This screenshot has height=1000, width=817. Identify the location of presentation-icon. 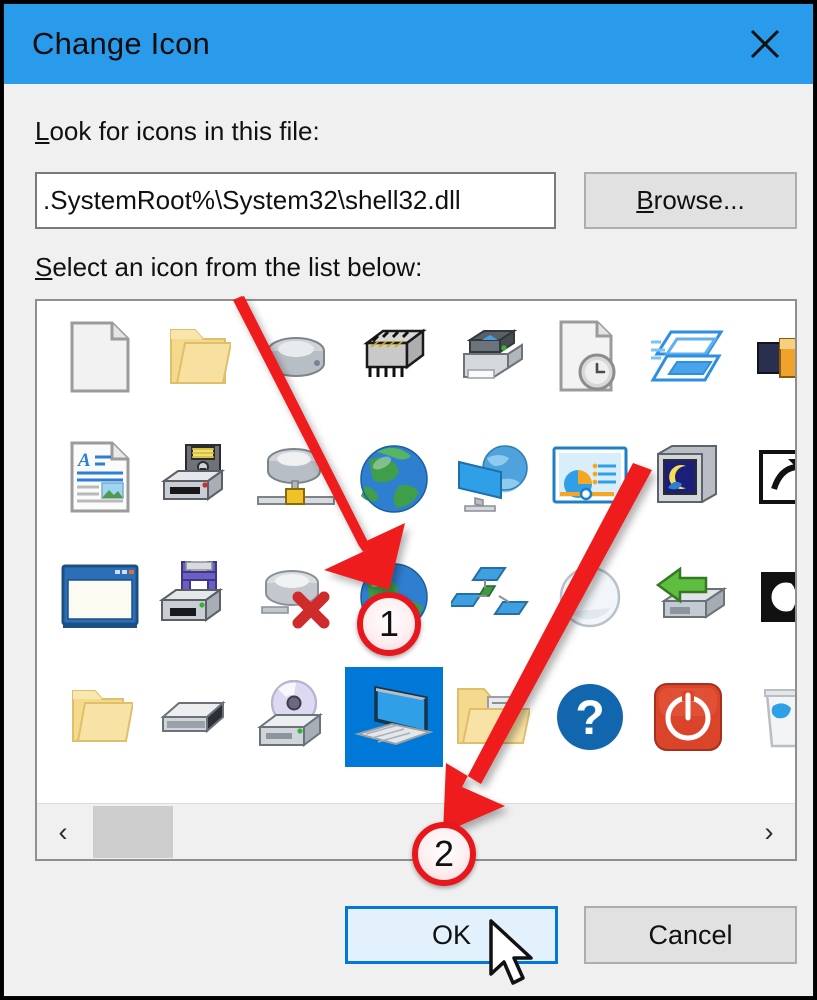
(590, 477).